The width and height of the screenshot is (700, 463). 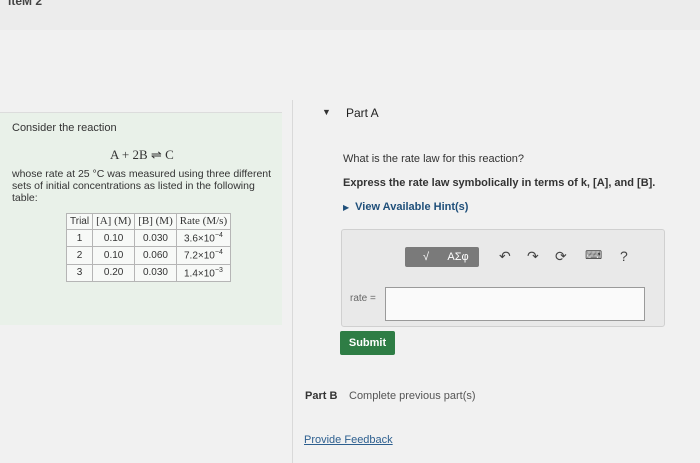 What do you see at coordinates (142, 154) in the screenshot?
I see `reaction-equation: A + 2B ⇌ C` at bounding box center [142, 154].